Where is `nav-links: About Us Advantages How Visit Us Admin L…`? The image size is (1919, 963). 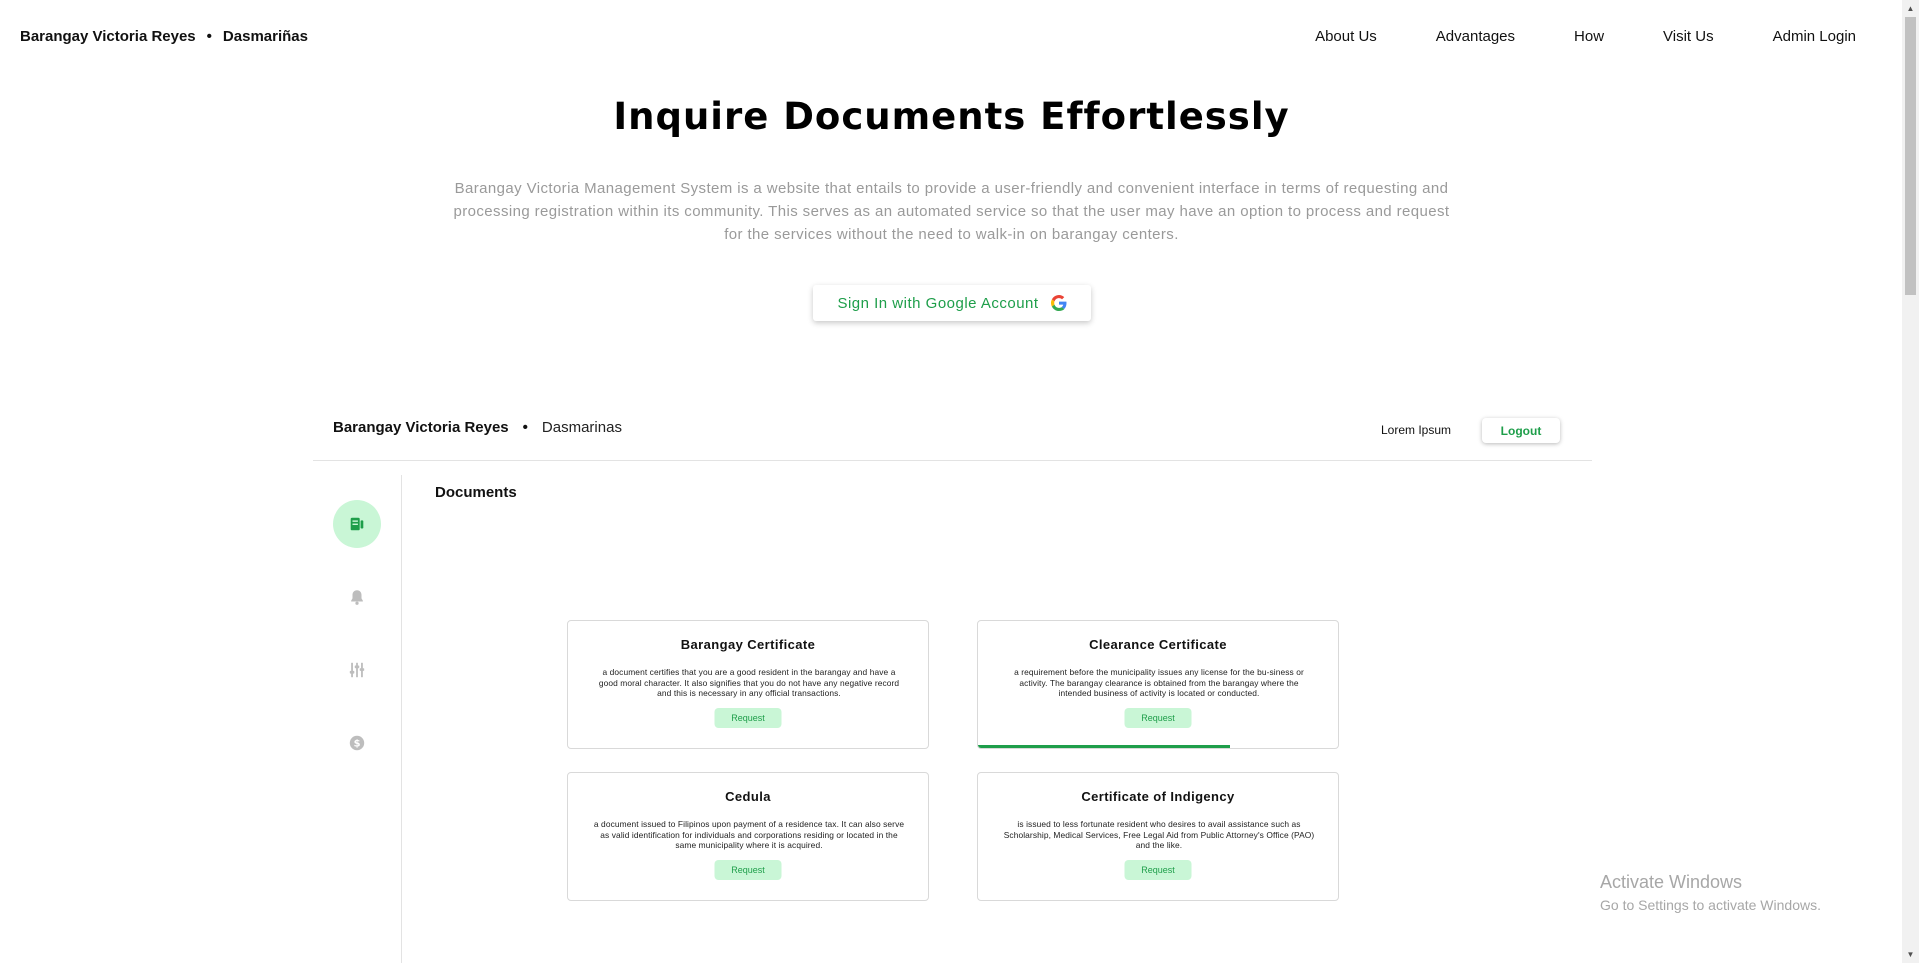
nav-links: About Us Advantages How Visit Us Admin L… is located at coordinates (1556, 36).